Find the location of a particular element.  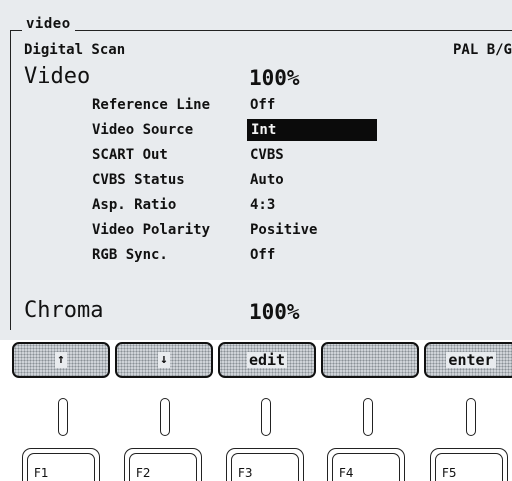

function-key-f2: F2 is located at coordinates (163, 464).